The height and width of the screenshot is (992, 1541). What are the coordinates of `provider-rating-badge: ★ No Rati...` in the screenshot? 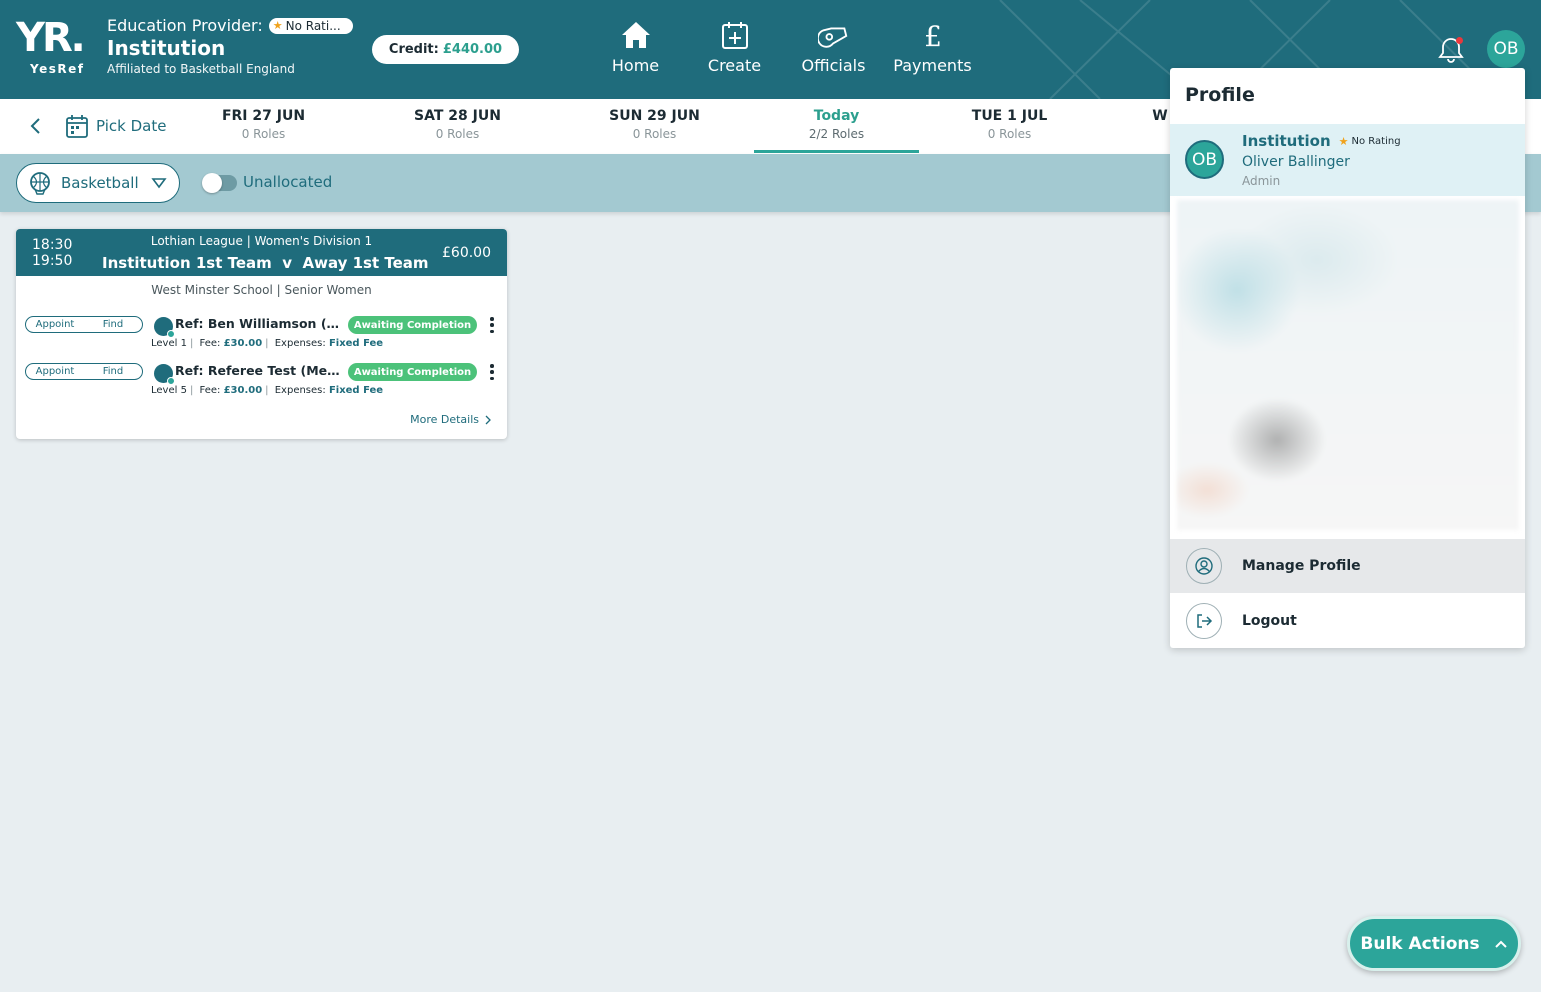 It's located at (310, 25).